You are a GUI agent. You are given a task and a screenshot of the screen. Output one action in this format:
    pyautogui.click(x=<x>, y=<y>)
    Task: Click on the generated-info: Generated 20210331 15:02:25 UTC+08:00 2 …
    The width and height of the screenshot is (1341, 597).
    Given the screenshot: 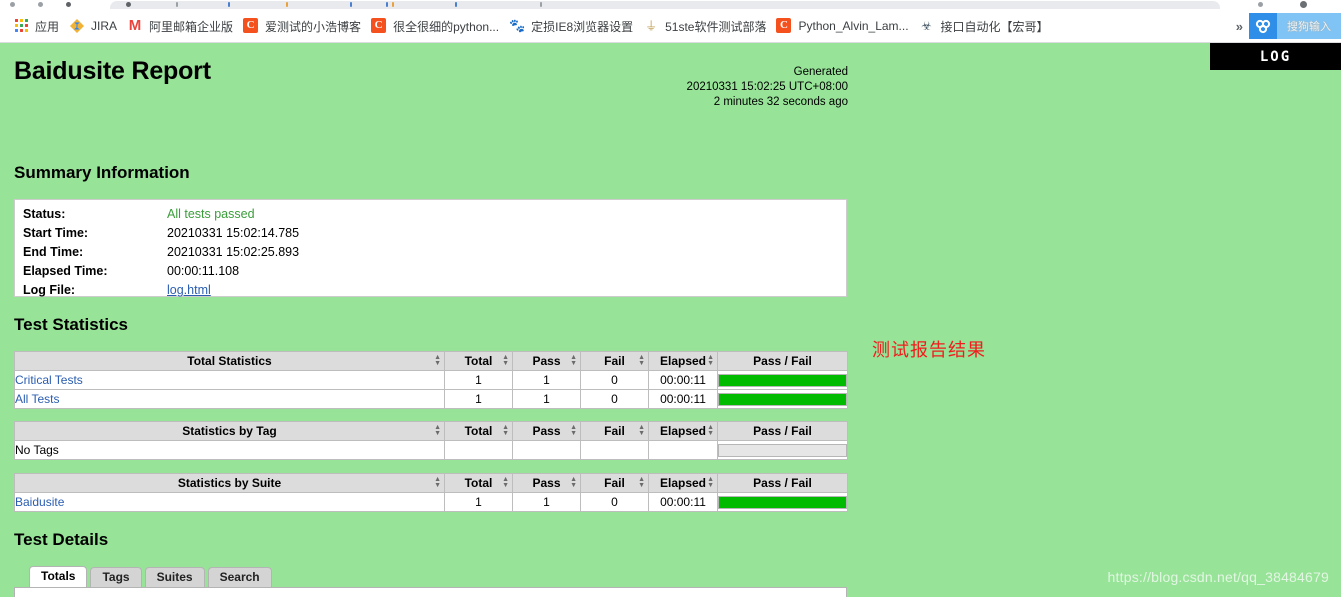 What is the action you would take?
    pyautogui.click(x=767, y=87)
    